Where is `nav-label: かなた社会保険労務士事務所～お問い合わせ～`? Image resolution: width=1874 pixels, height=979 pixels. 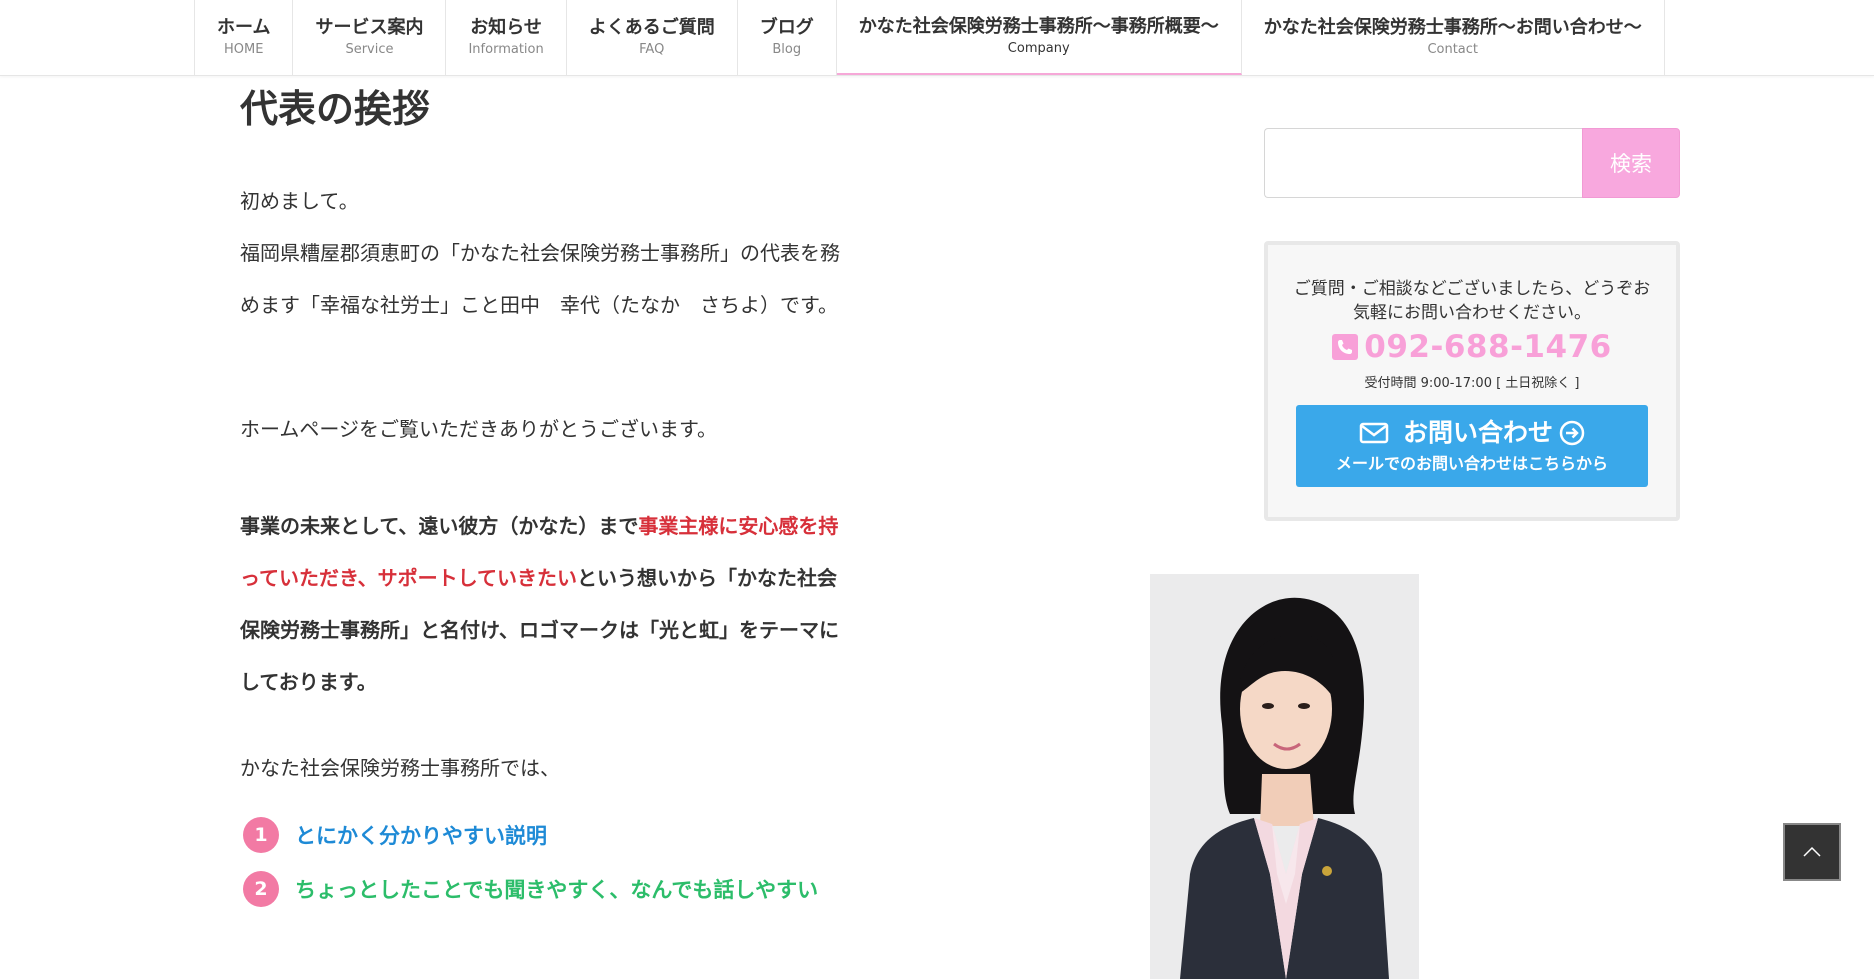
nav-label: かなた社会保険労務士事務所～お問い合わせ～ is located at coordinates (1452, 27).